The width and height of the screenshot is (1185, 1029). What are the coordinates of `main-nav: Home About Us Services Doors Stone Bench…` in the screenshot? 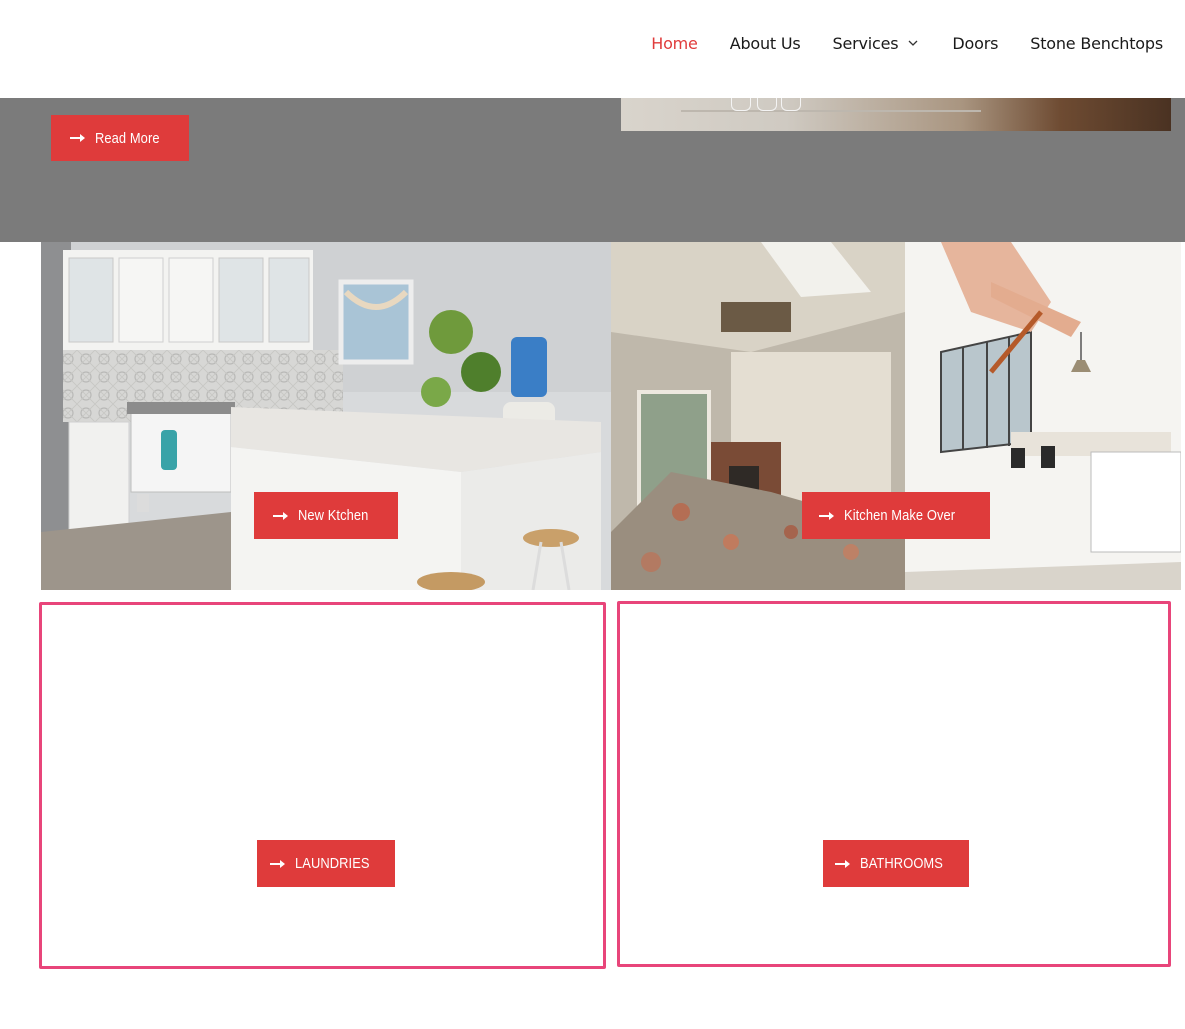 It's located at (907, 43).